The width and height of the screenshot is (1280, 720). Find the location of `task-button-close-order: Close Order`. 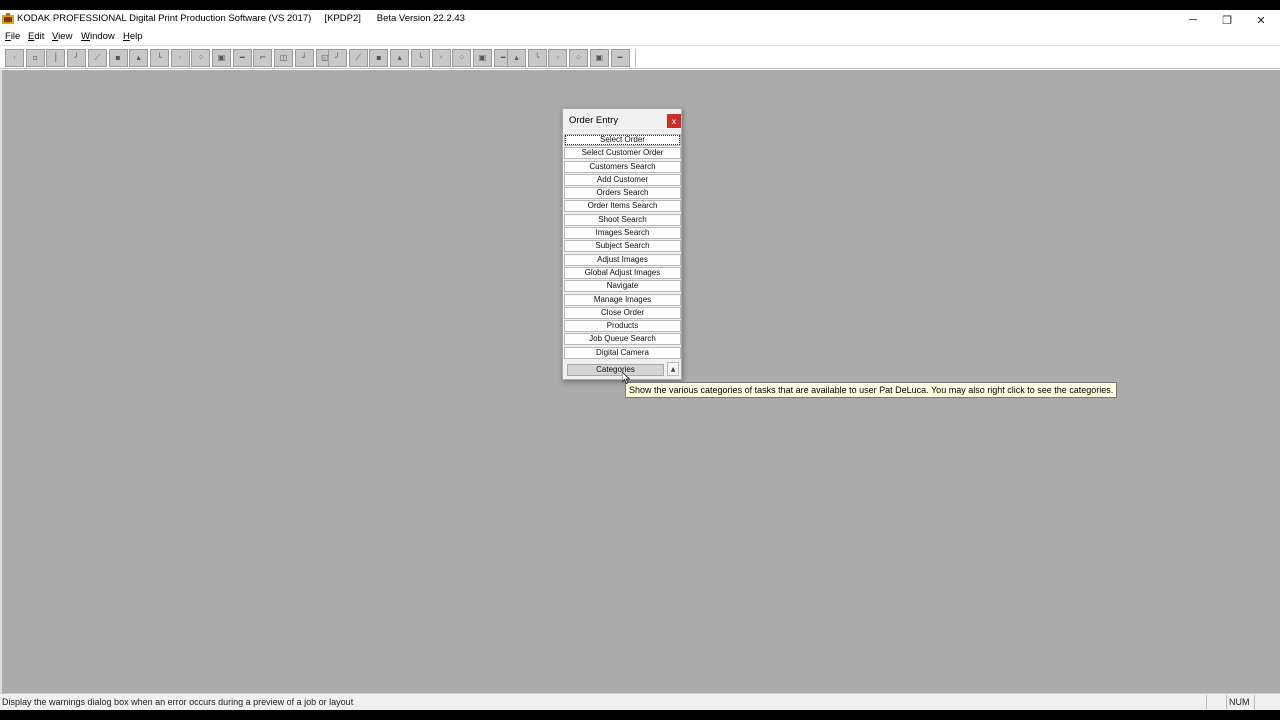

task-button-close-order: Close Order is located at coordinates (622, 312).